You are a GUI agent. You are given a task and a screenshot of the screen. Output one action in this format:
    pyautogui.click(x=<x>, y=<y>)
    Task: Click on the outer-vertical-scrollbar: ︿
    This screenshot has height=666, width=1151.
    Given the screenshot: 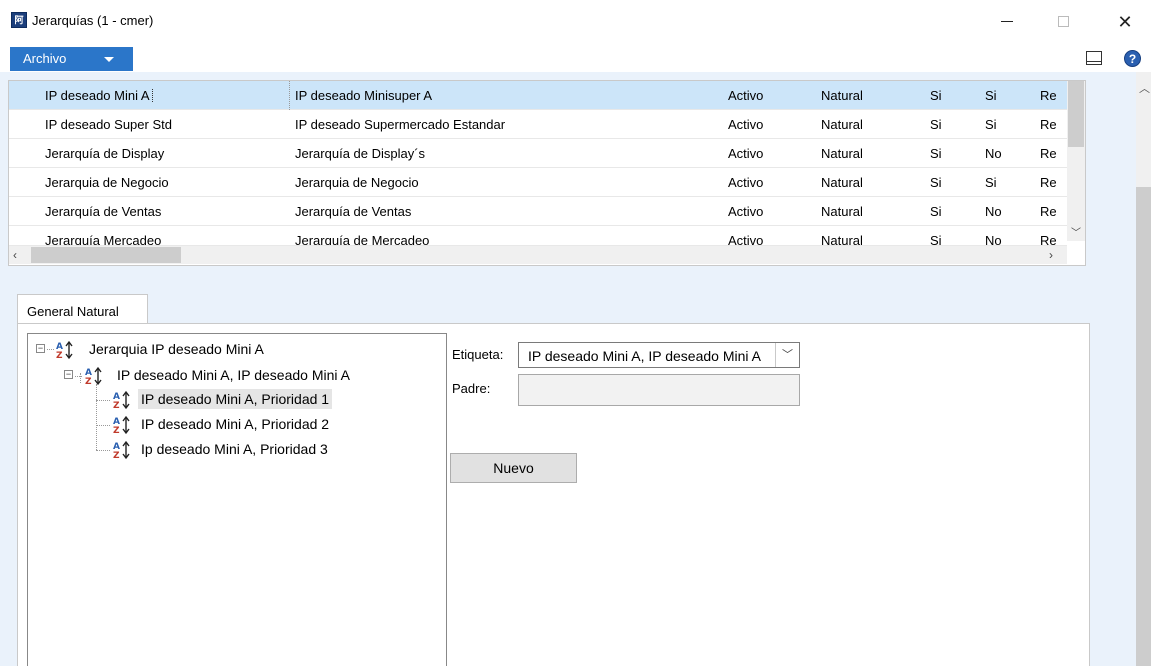 What is the action you would take?
    pyautogui.click(x=1143, y=369)
    